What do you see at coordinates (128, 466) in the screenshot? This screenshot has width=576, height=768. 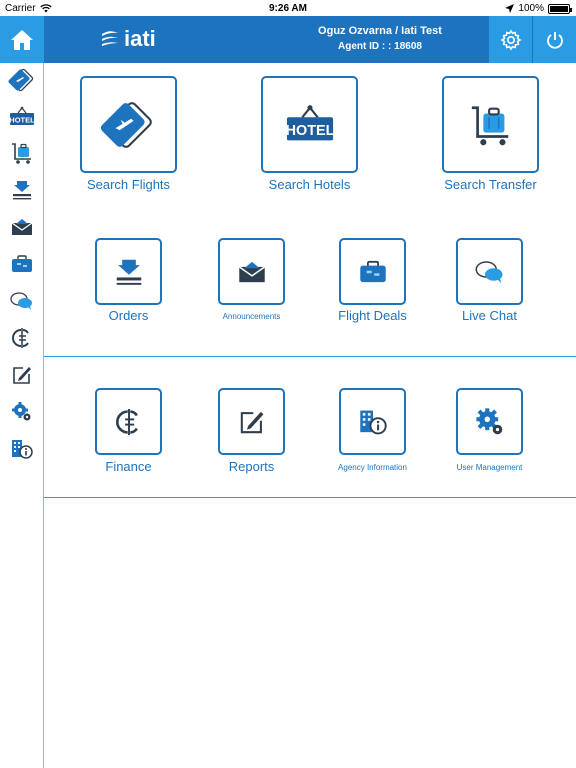 I see `finance-label: Finance` at bounding box center [128, 466].